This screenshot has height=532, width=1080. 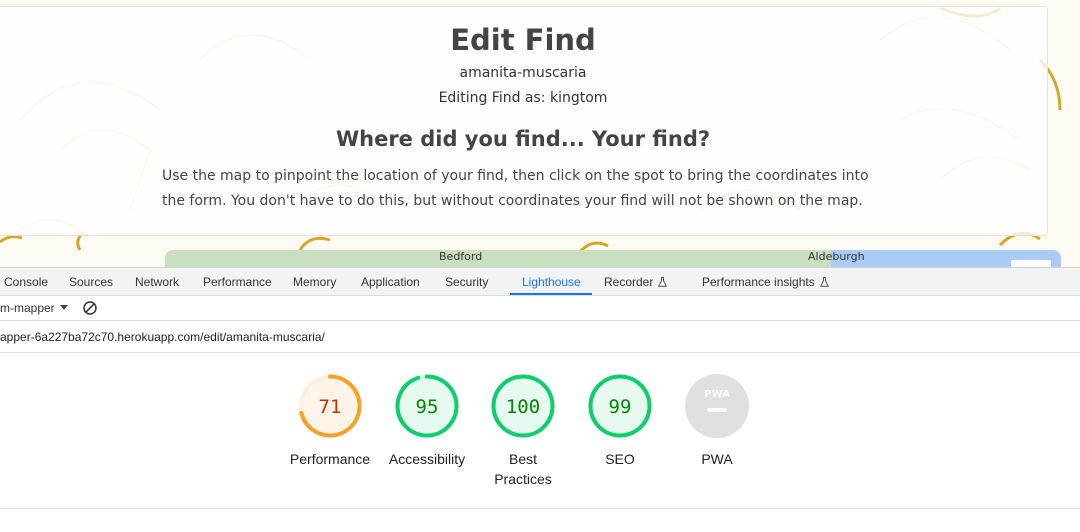 What do you see at coordinates (1031, 263) in the screenshot?
I see `map-control` at bounding box center [1031, 263].